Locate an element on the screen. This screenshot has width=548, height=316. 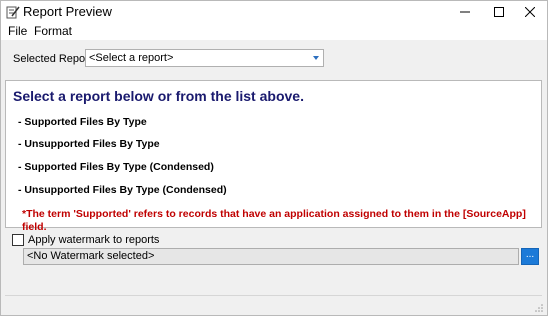
watermark-checkbox is located at coordinates (18, 240).